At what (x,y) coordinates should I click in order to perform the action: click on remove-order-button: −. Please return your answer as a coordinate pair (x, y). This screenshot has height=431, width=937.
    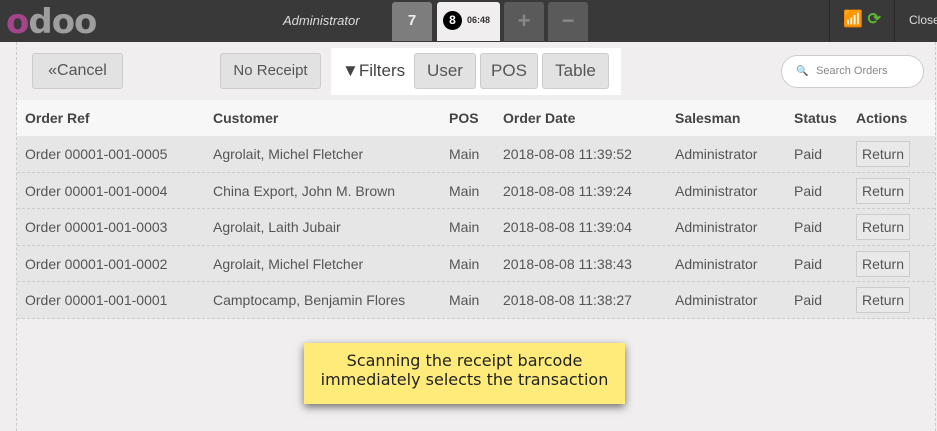
    Looking at the image, I should click on (568, 21).